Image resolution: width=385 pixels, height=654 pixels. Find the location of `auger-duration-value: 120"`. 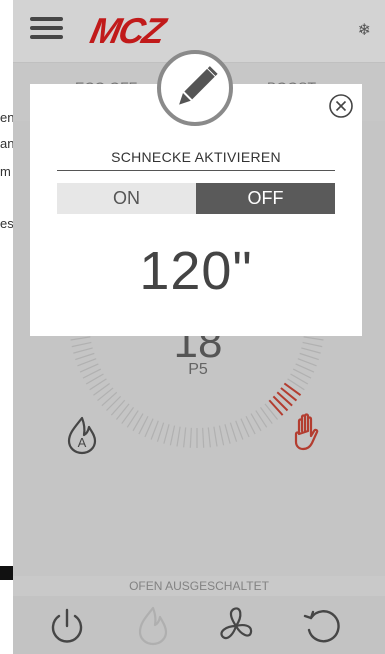

auger-duration-value: 120" is located at coordinates (196, 271).